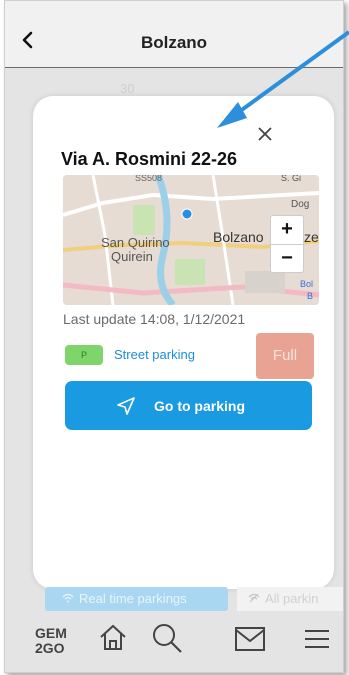  I want to click on street-name: Via A. Rosmini 22-26, so click(149, 159).